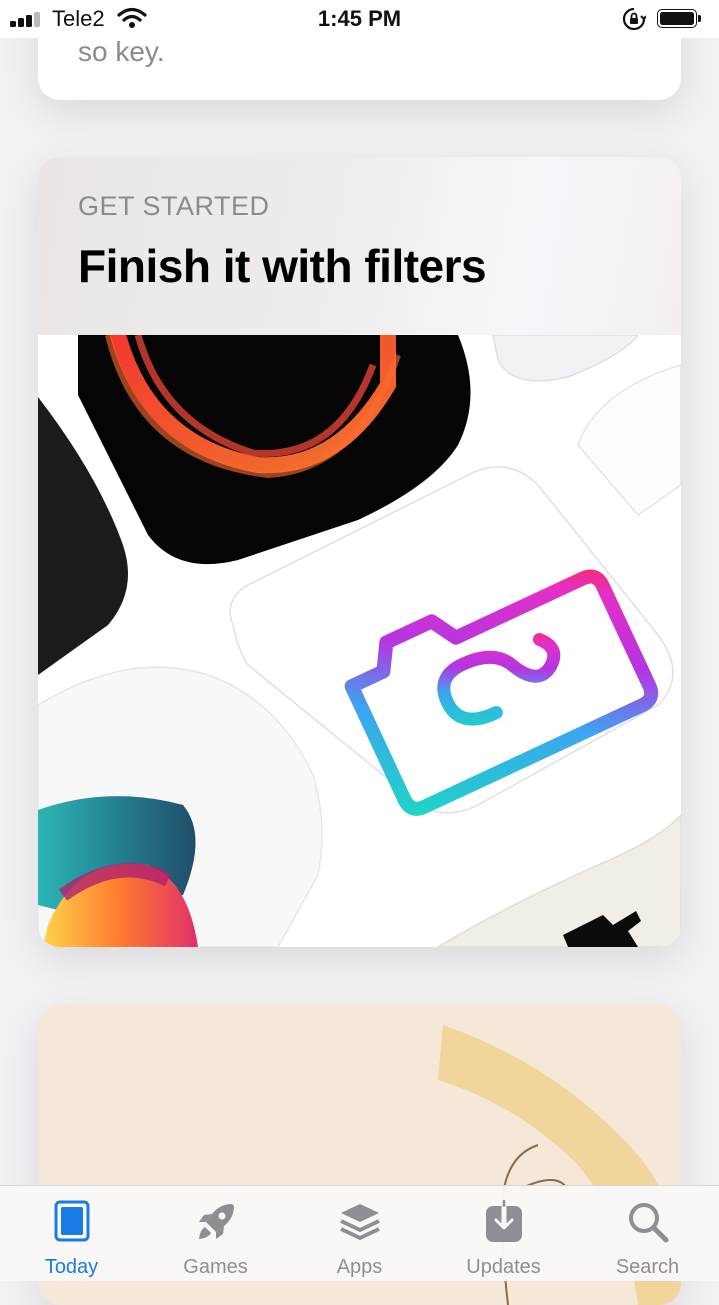 This screenshot has width=719, height=1305. What do you see at coordinates (647, 1267) in the screenshot?
I see `tab-label-search: Search` at bounding box center [647, 1267].